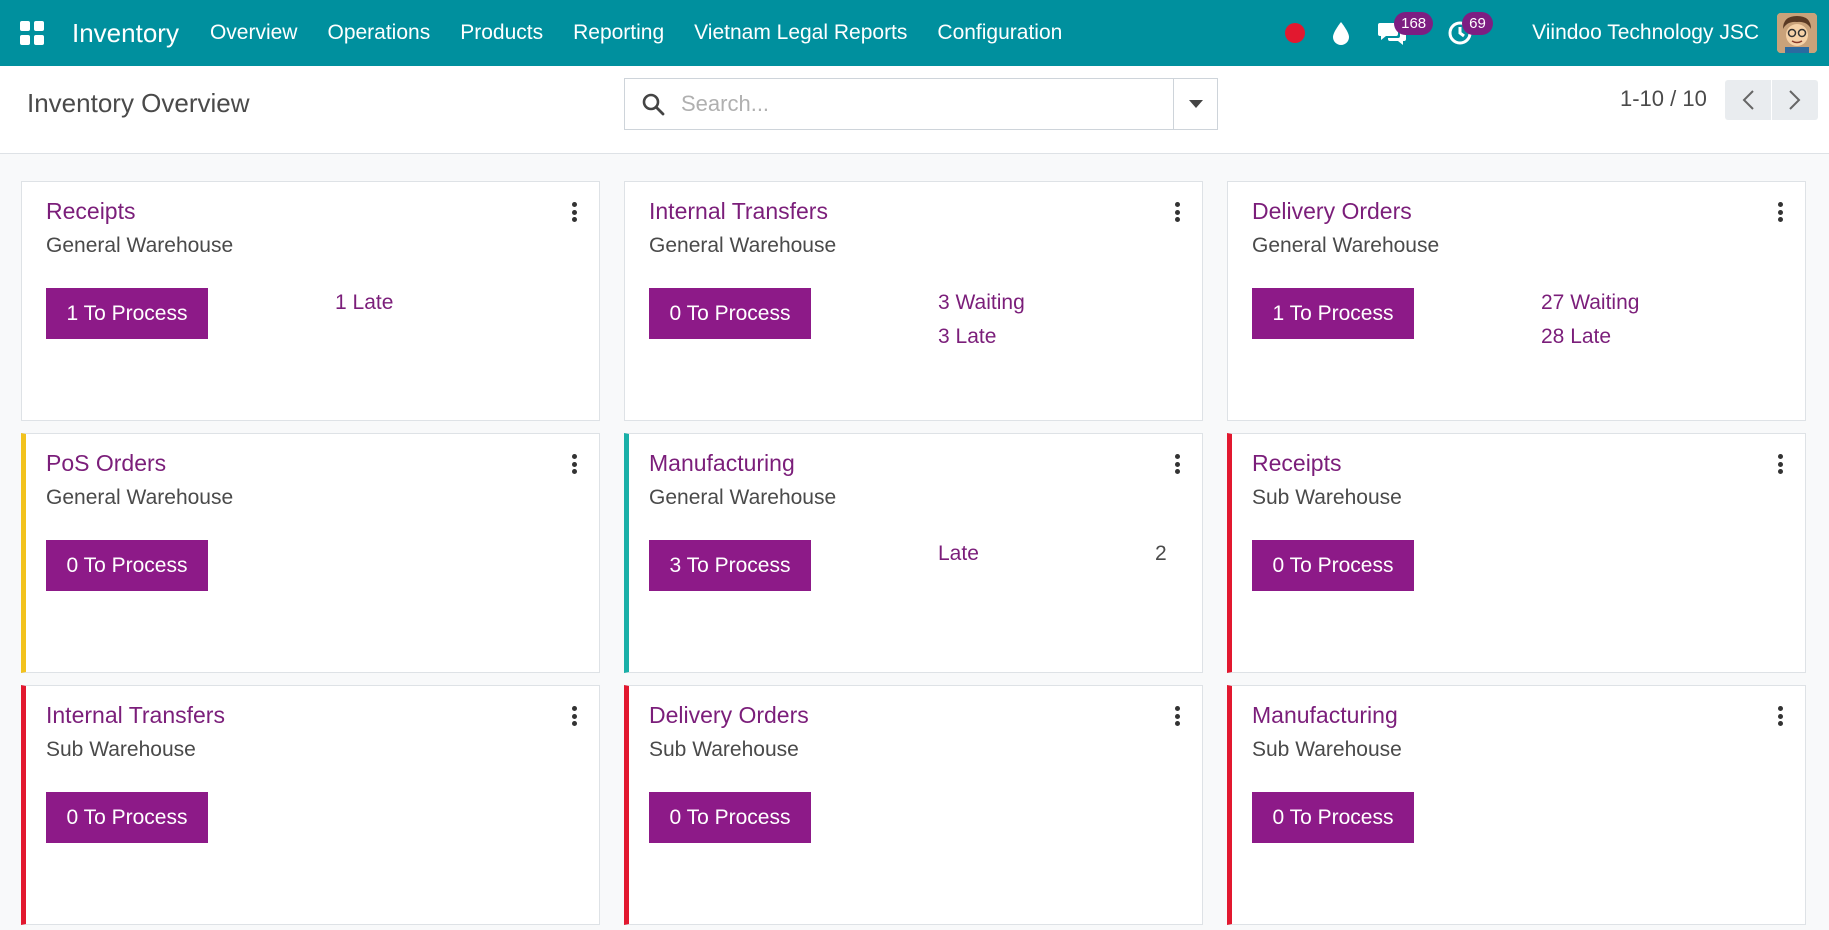 The height and width of the screenshot is (930, 1829). What do you see at coordinates (927, 104) in the screenshot?
I see `search-input` at bounding box center [927, 104].